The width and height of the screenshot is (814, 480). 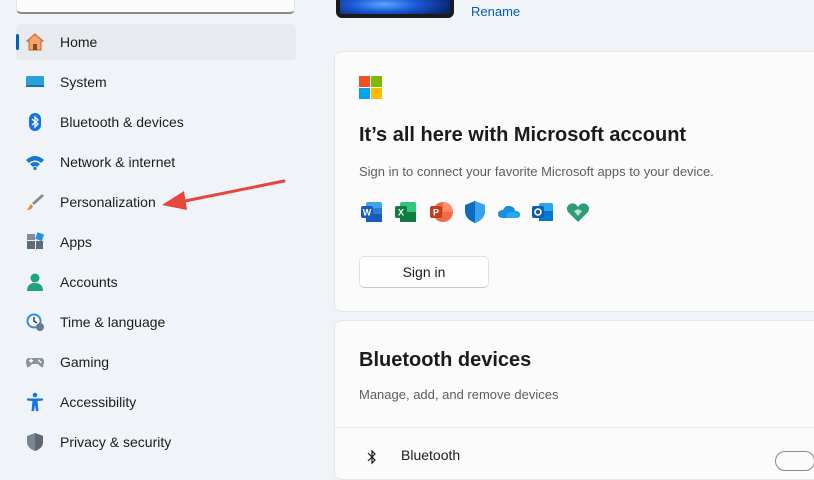 What do you see at coordinates (17, 42) in the screenshot?
I see `active-indicator` at bounding box center [17, 42].